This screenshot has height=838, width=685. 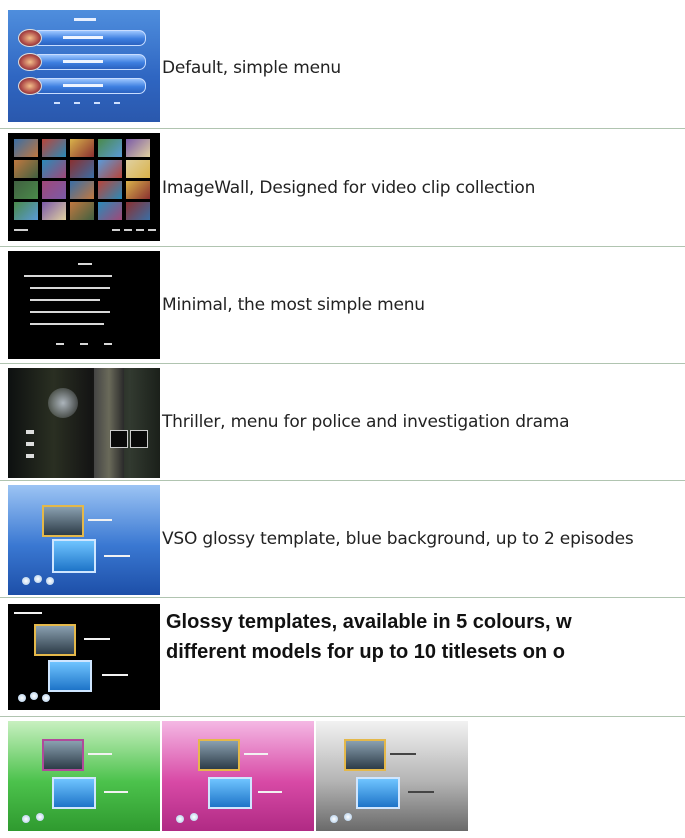 I want to click on street-light, so click(x=63, y=403).